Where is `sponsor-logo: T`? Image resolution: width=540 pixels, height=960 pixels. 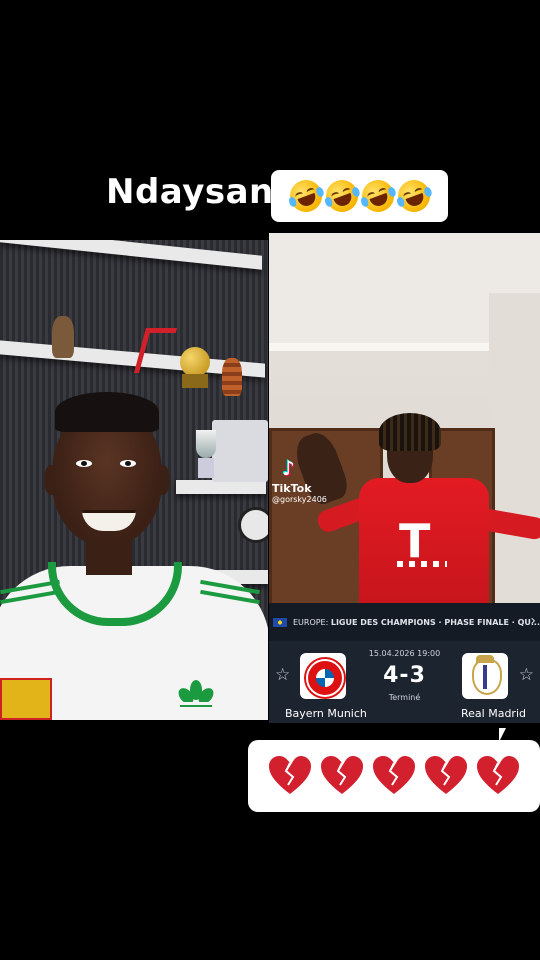
sponsor-logo: T is located at coordinates (415, 541).